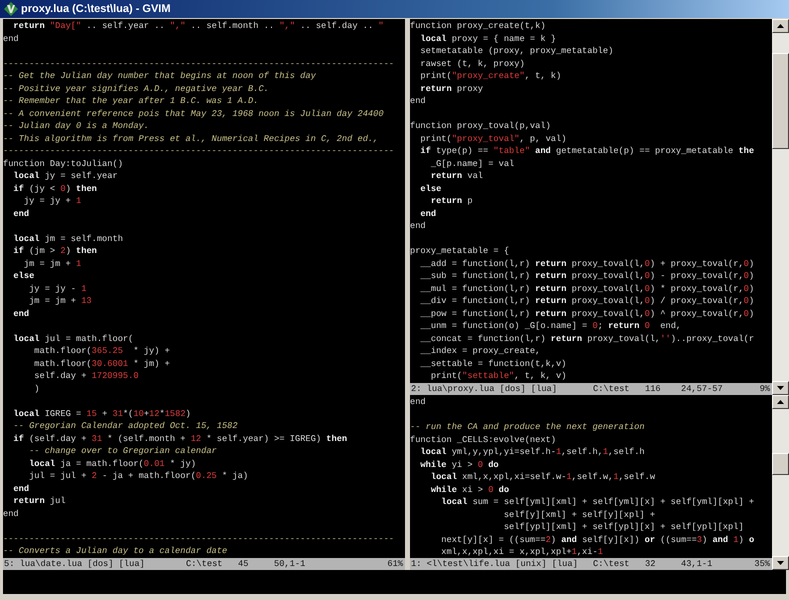  What do you see at coordinates (52, 264) in the screenshot?
I see `code-line: jm = jm + 1` at bounding box center [52, 264].